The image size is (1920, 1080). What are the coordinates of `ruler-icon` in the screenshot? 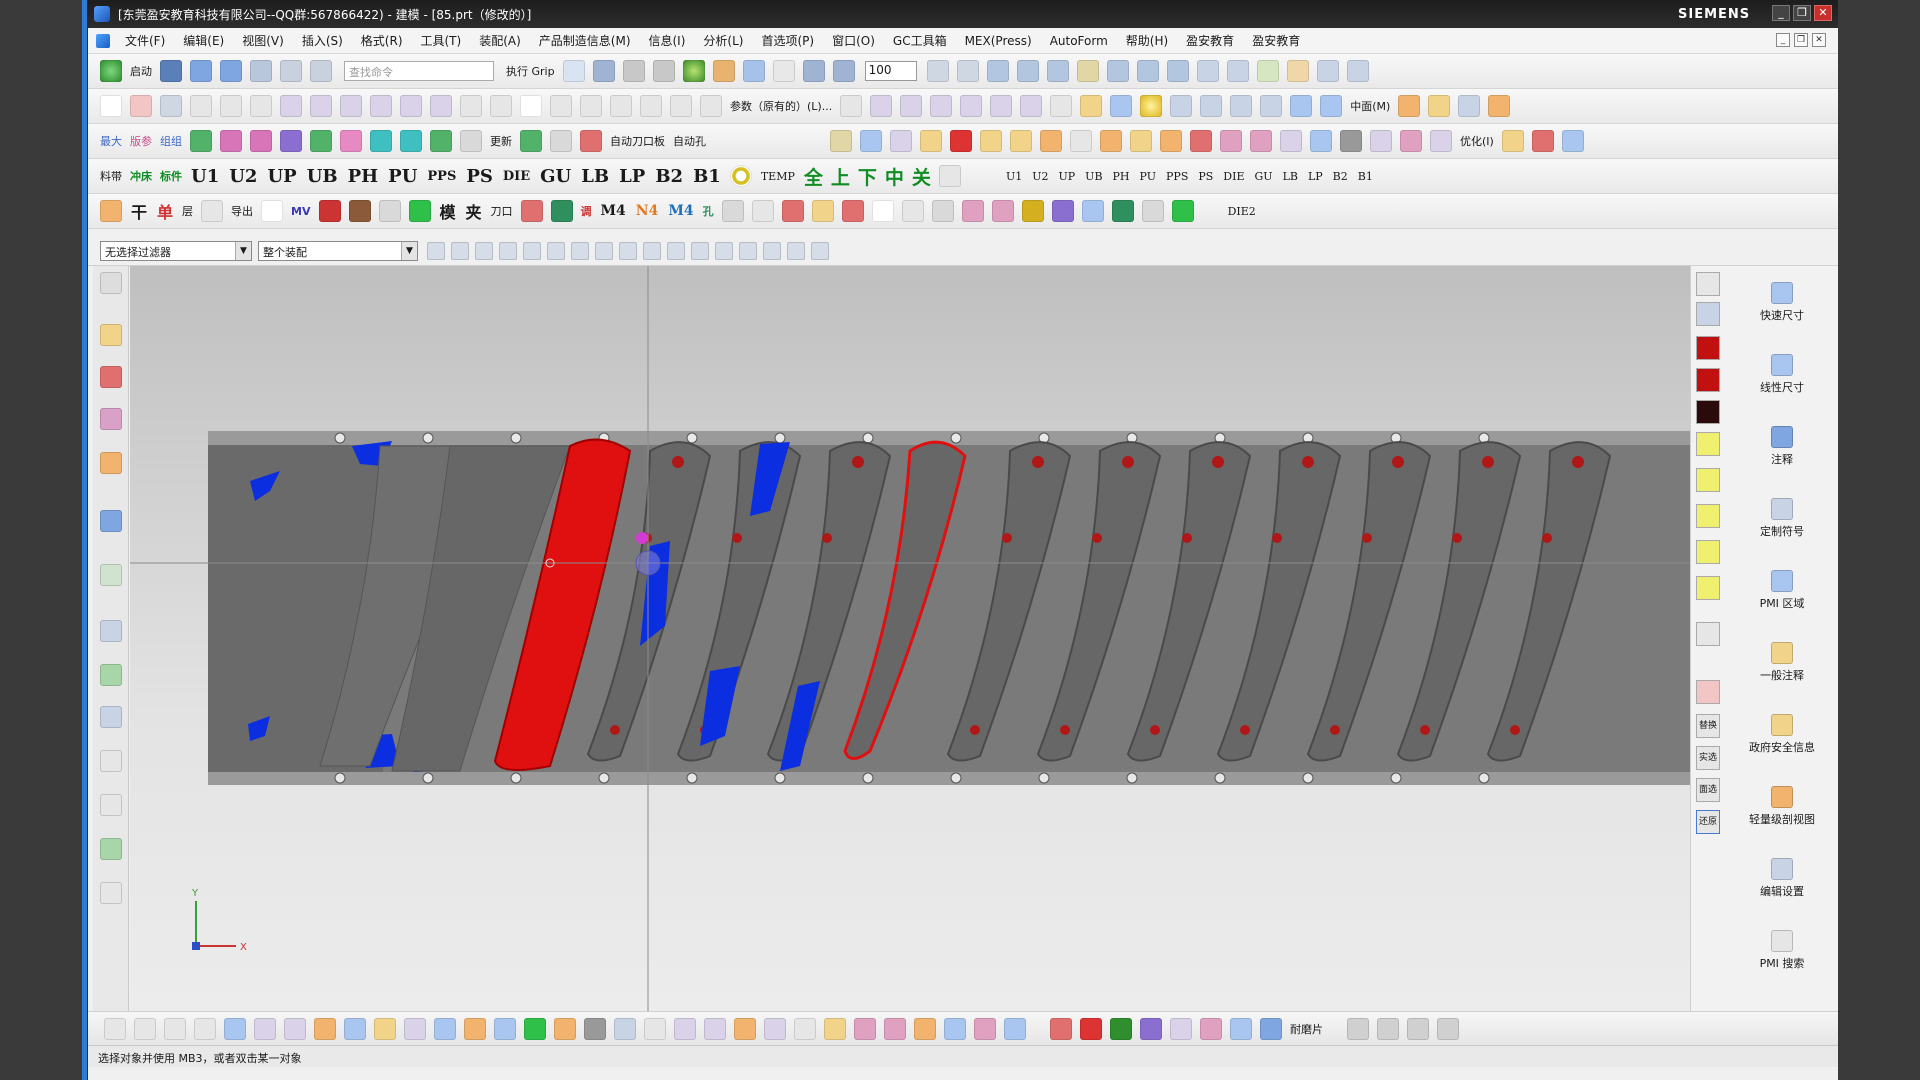 It's located at (1237, 71).